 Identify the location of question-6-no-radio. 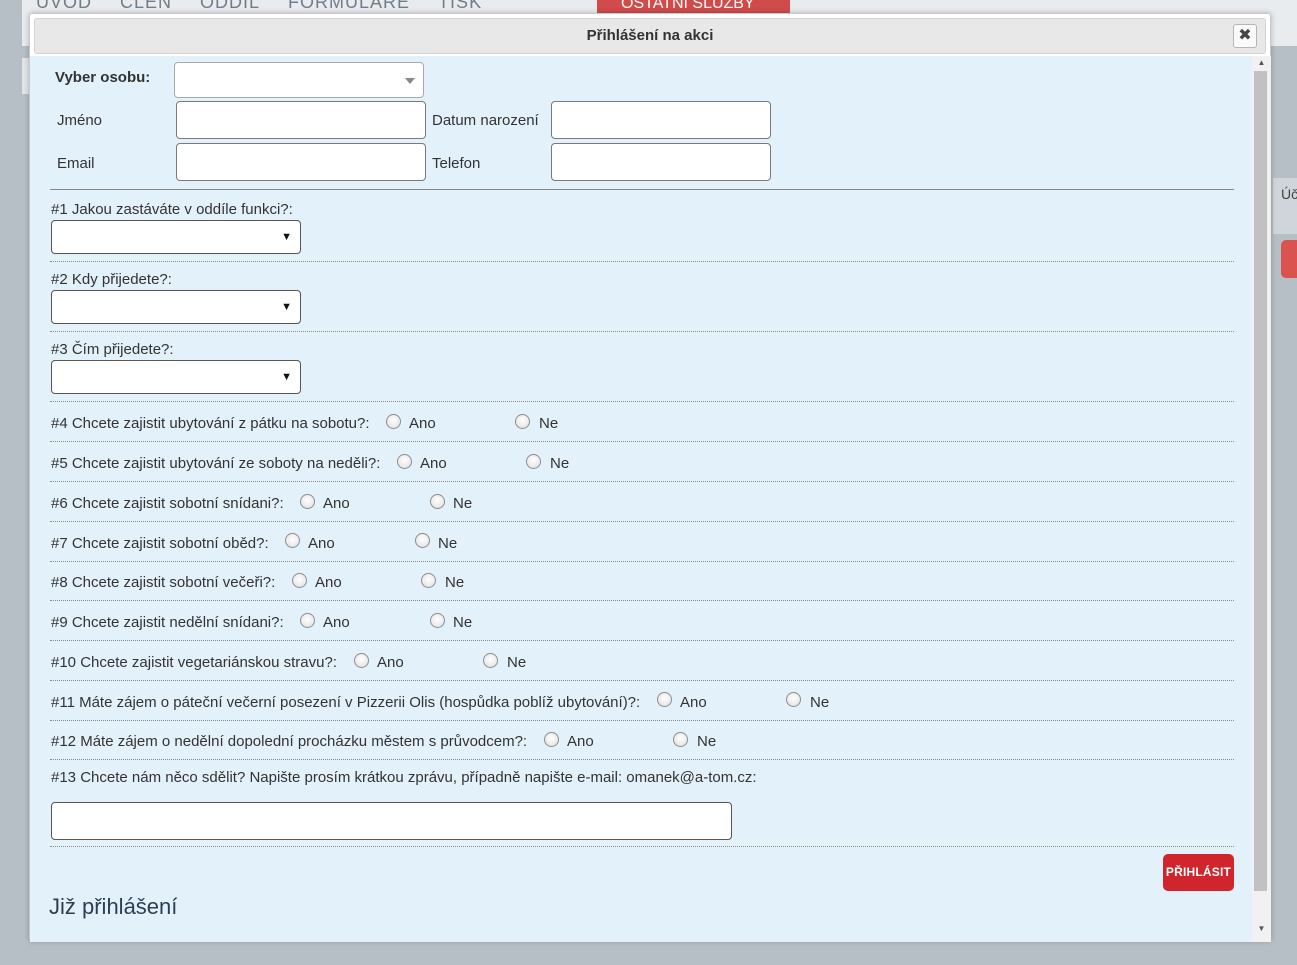
(437, 501).